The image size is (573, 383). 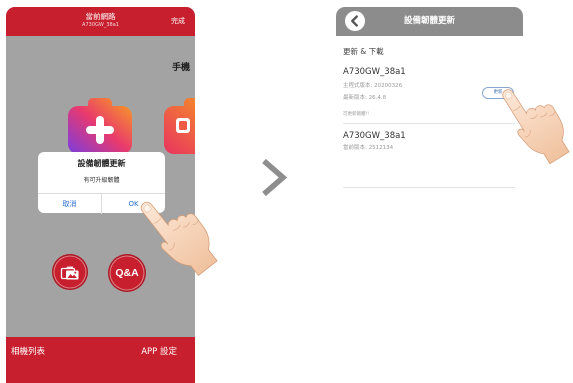 What do you see at coordinates (100, 360) in the screenshot?
I see `bottom-tab-bar: 相機列表 APP 設定` at bounding box center [100, 360].